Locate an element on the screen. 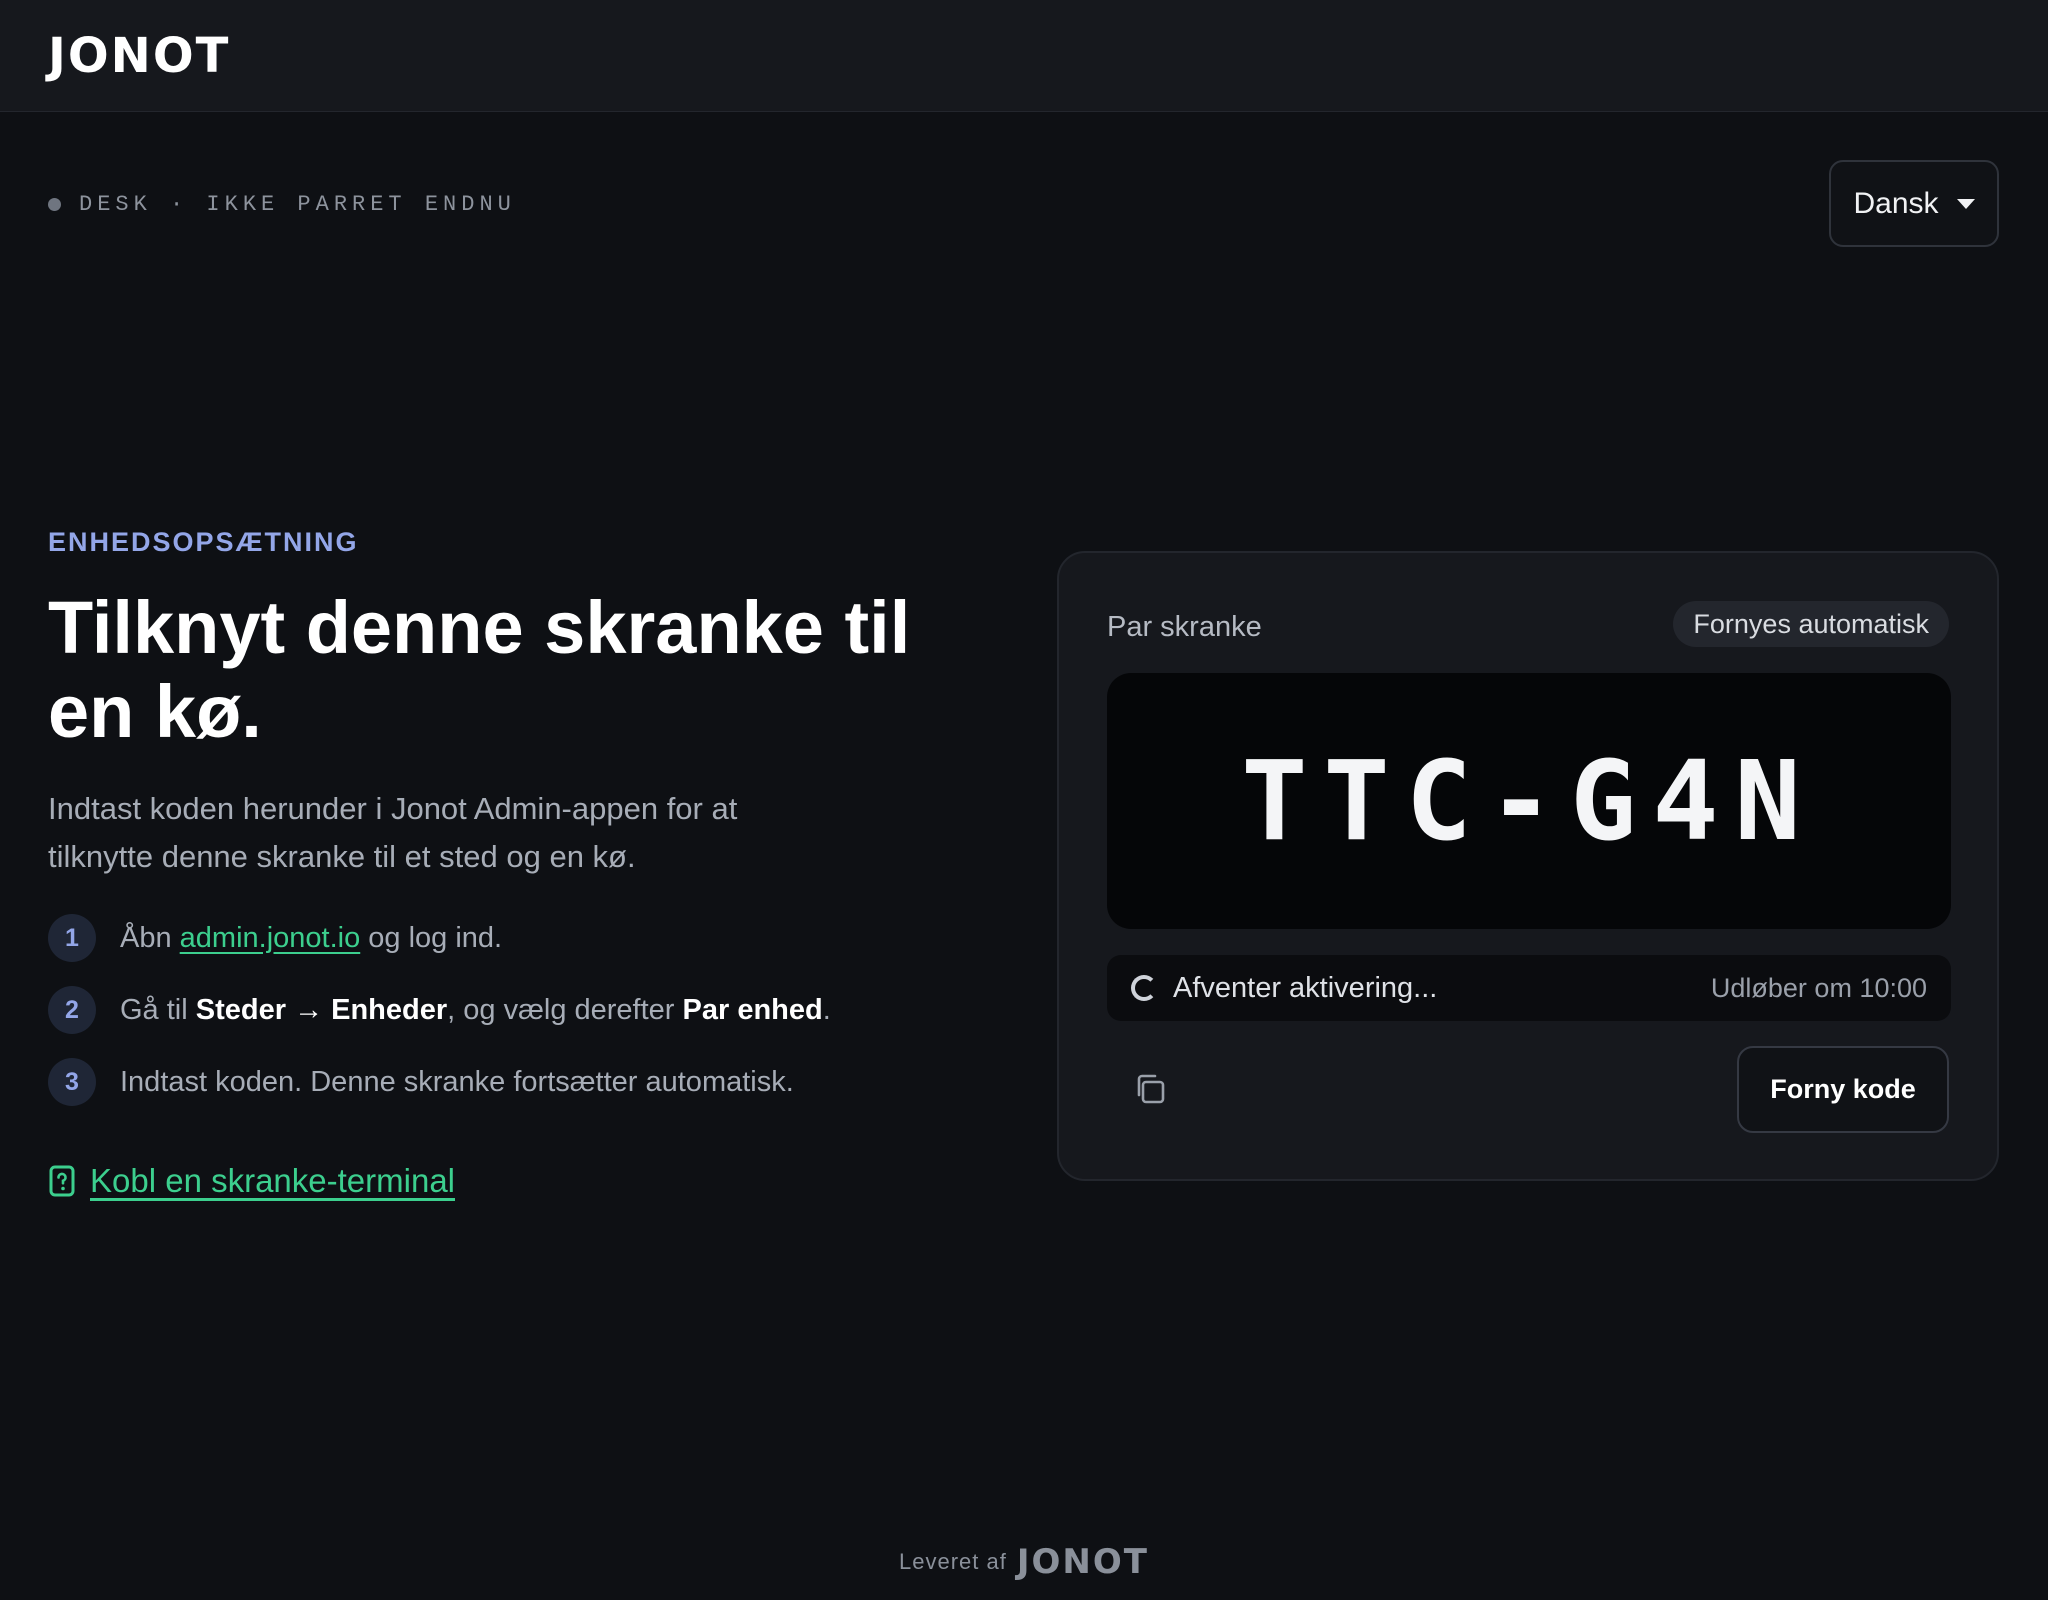 This screenshot has height=1600, width=2048. renew-code-button: Forny kode is located at coordinates (1843, 1089).